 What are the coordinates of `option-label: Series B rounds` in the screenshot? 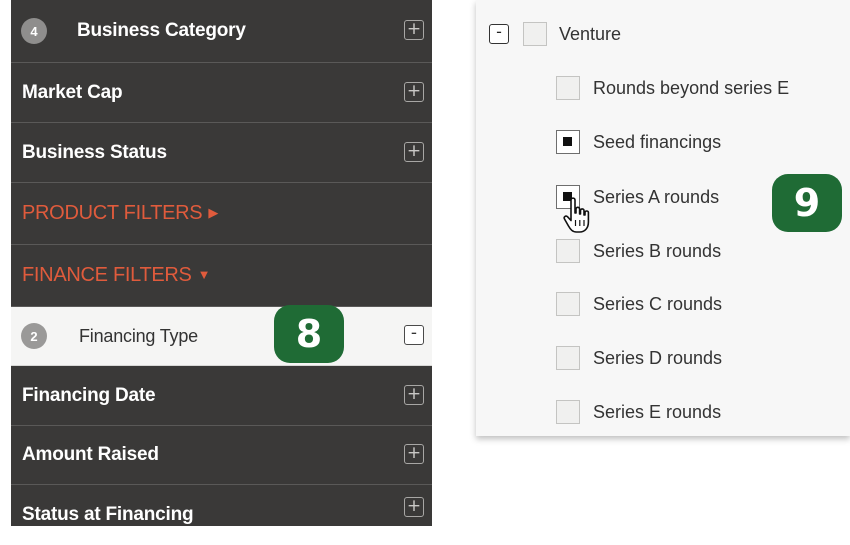 It's located at (657, 250).